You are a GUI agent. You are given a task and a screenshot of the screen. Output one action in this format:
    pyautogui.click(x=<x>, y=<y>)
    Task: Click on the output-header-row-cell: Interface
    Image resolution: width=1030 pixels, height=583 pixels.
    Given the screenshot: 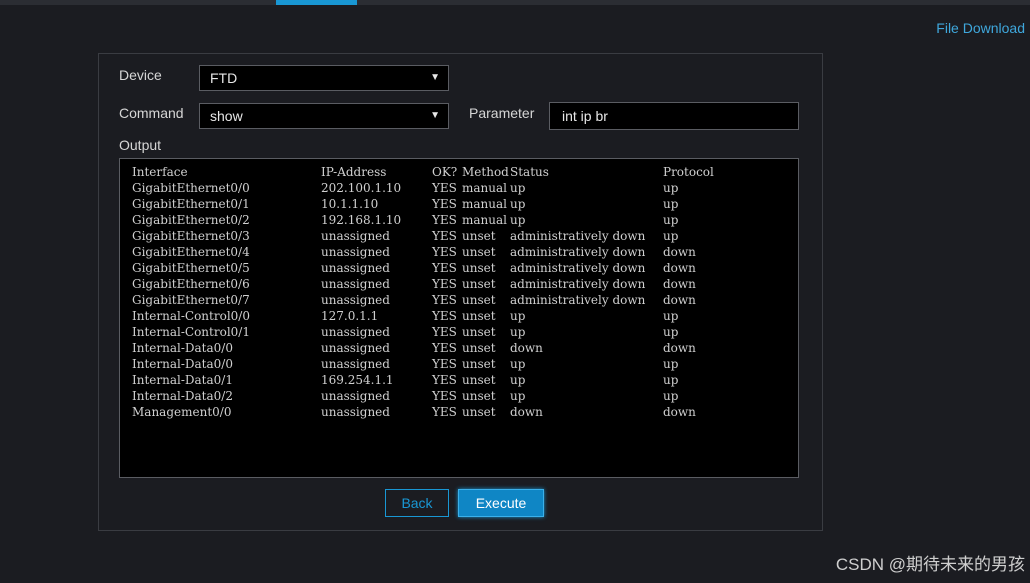 What is the action you would take?
    pyautogui.click(x=160, y=172)
    